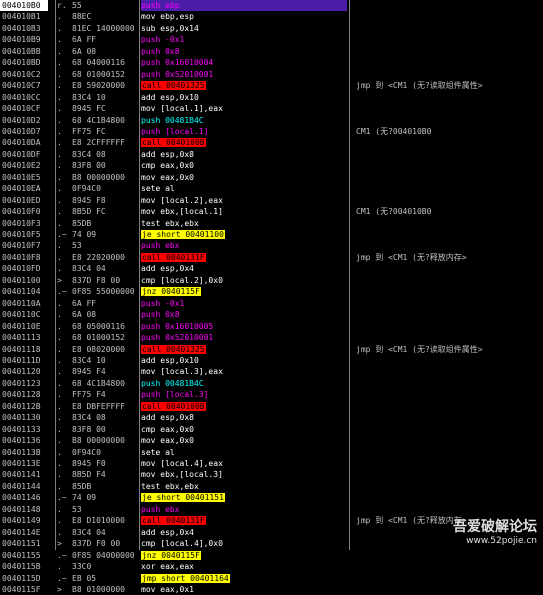 Image resolution: width=543 pixels, height=595 pixels. I want to click on disasm-row: 00401148. 53 push ebx, so click(271, 509).